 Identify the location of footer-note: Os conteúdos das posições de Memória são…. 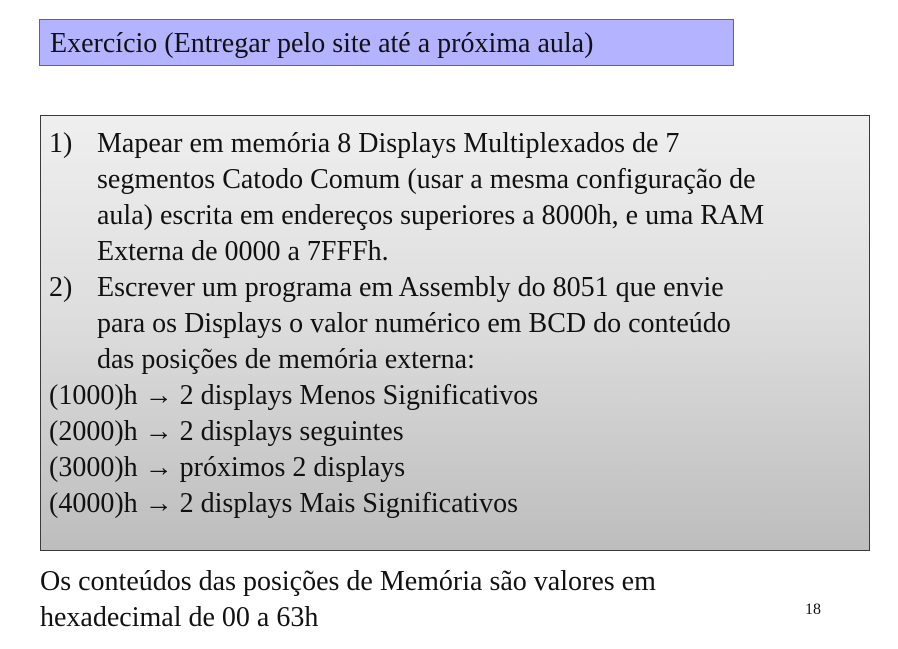
(348, 599).